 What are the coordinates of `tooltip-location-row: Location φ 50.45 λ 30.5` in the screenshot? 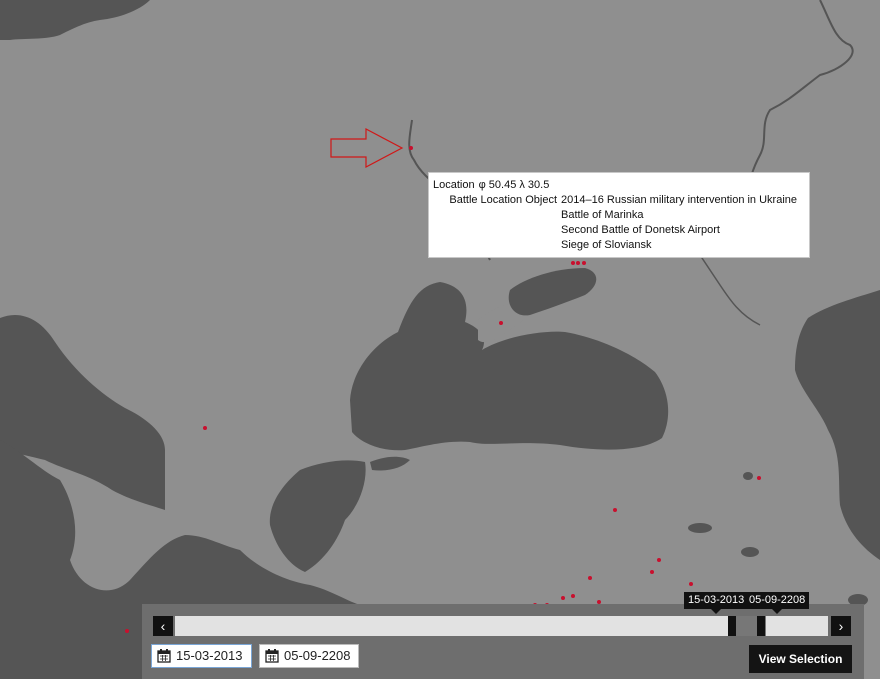 It's located at (619, 185).